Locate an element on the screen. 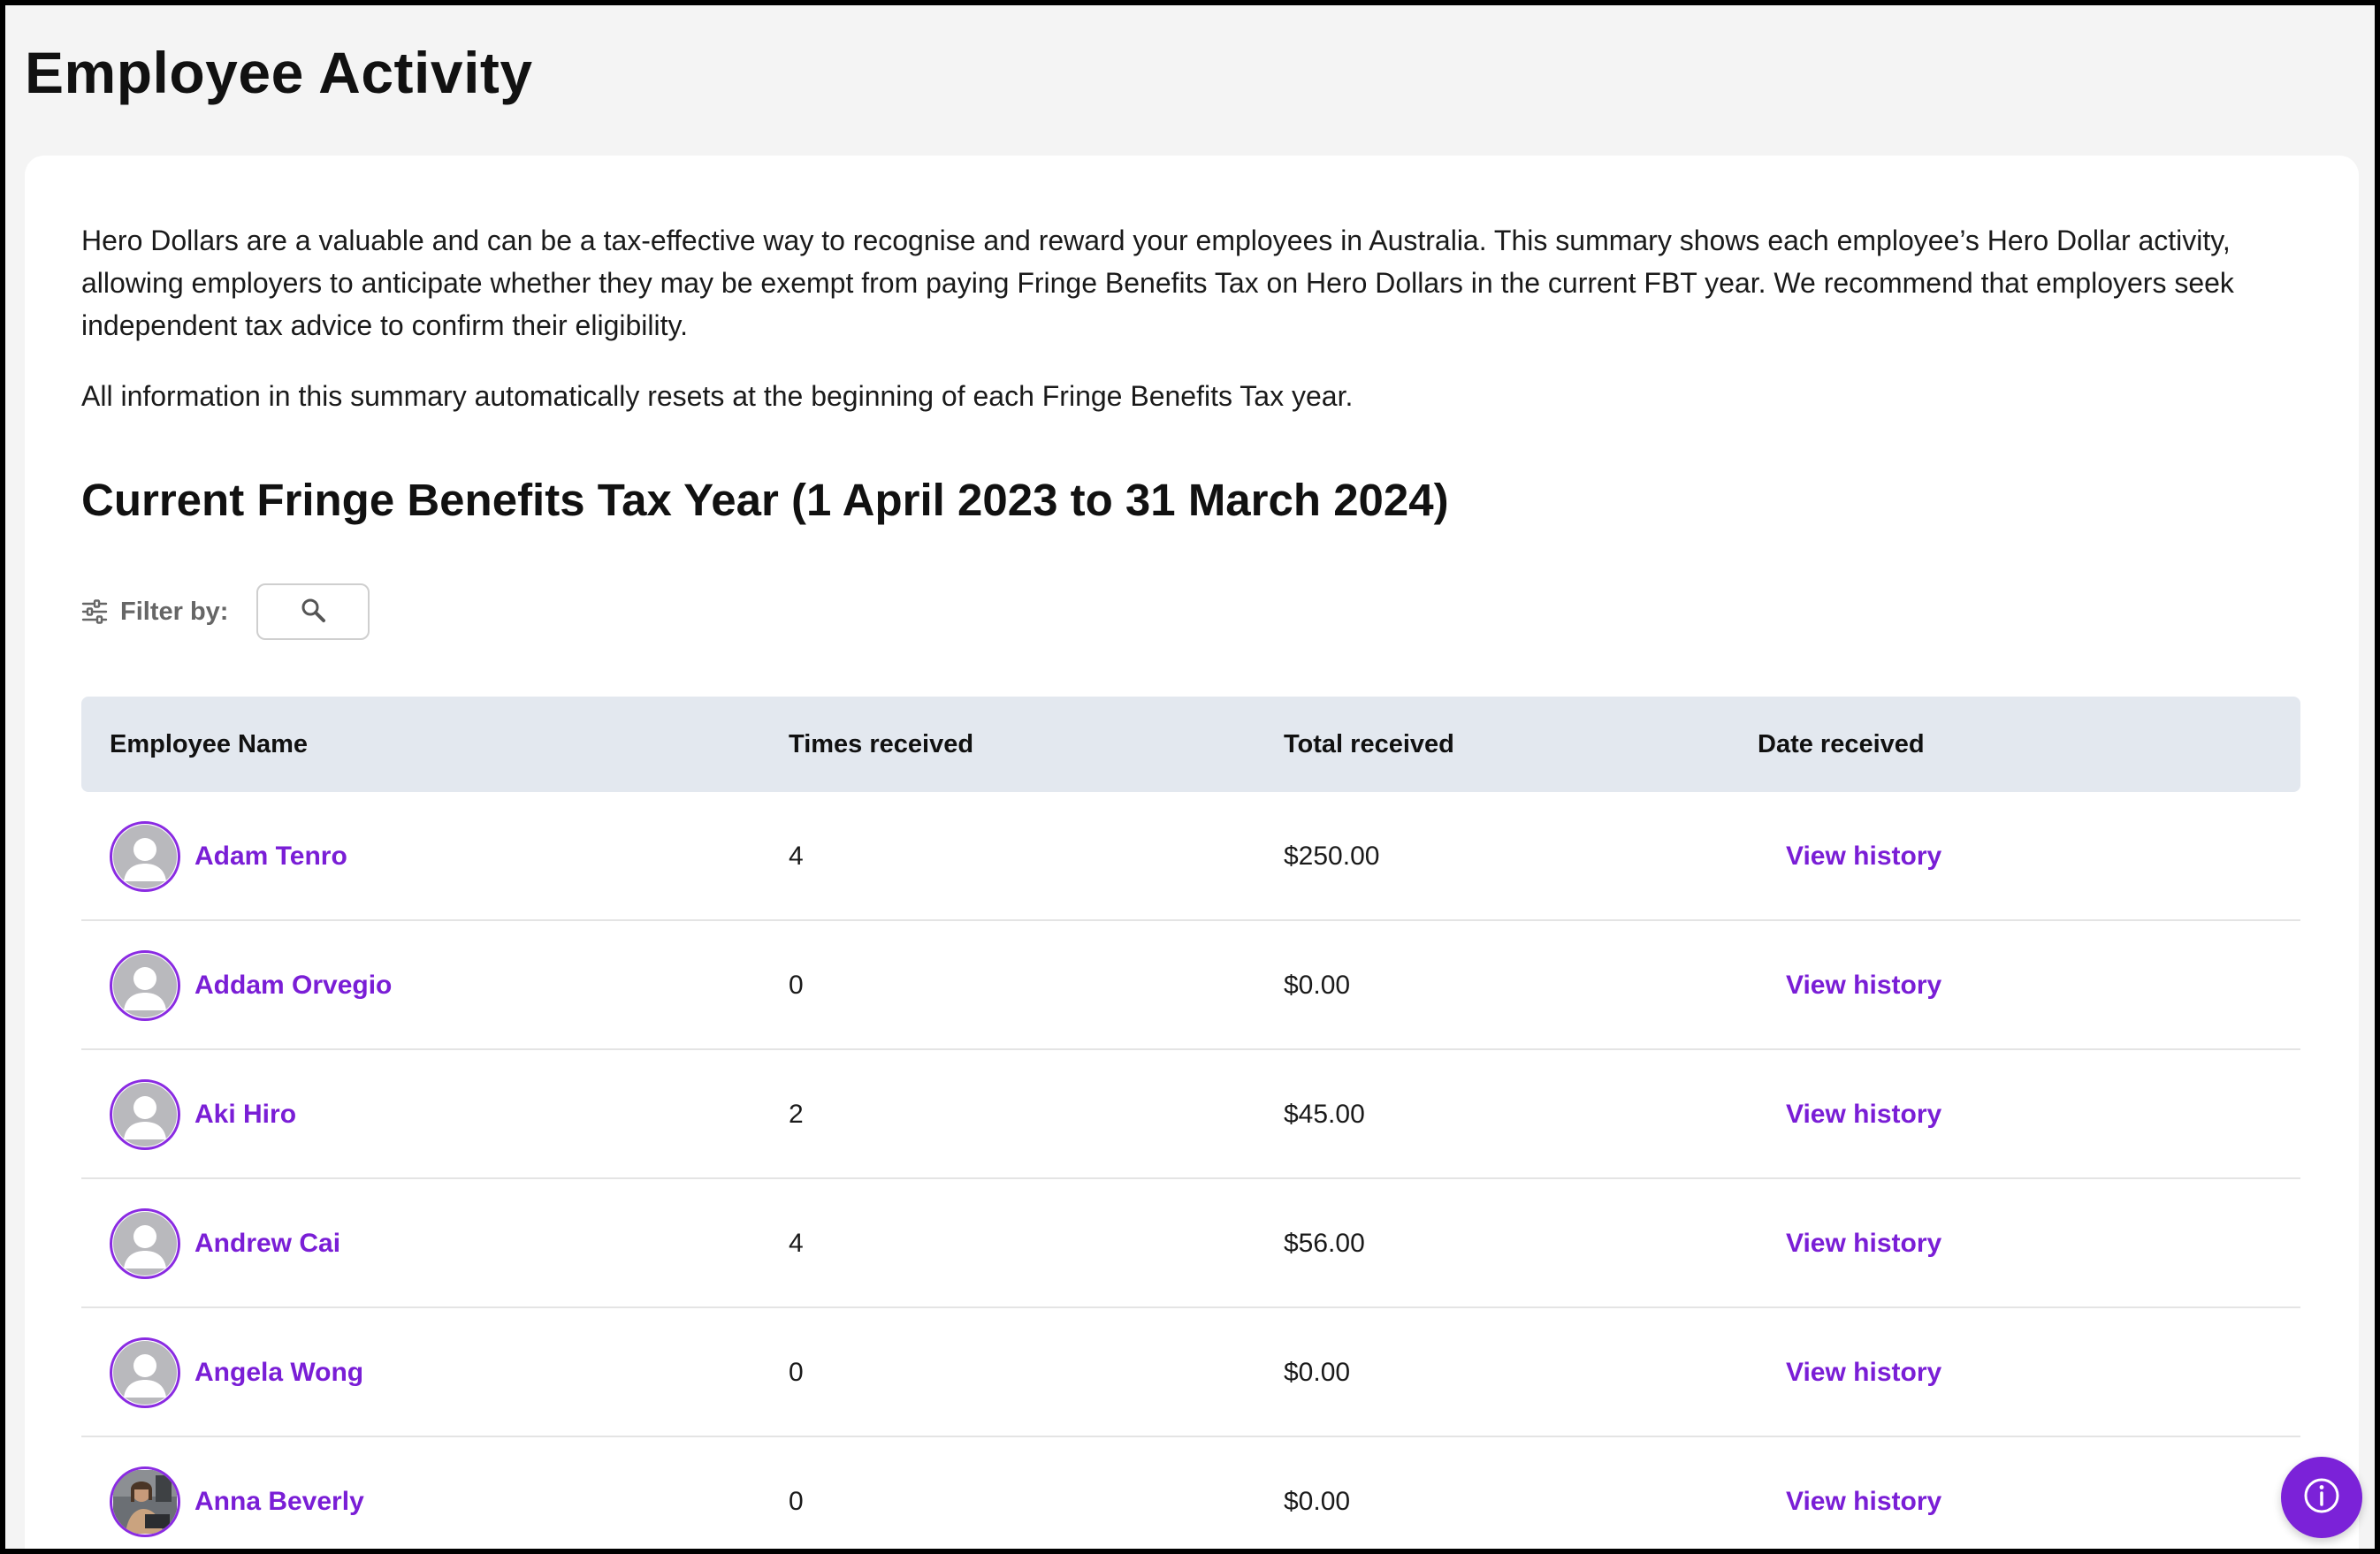 This screenshot has width=2380, height=1554. table-row: Aki Hiro 2 $45.00 View history is located at coordinates (1190, 1114).